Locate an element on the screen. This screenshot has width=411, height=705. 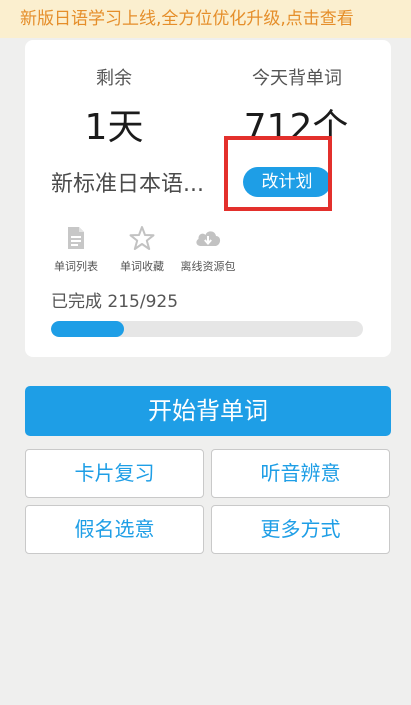
word-favorites-button: 单词收藏 is located at coordinates (142, 249).